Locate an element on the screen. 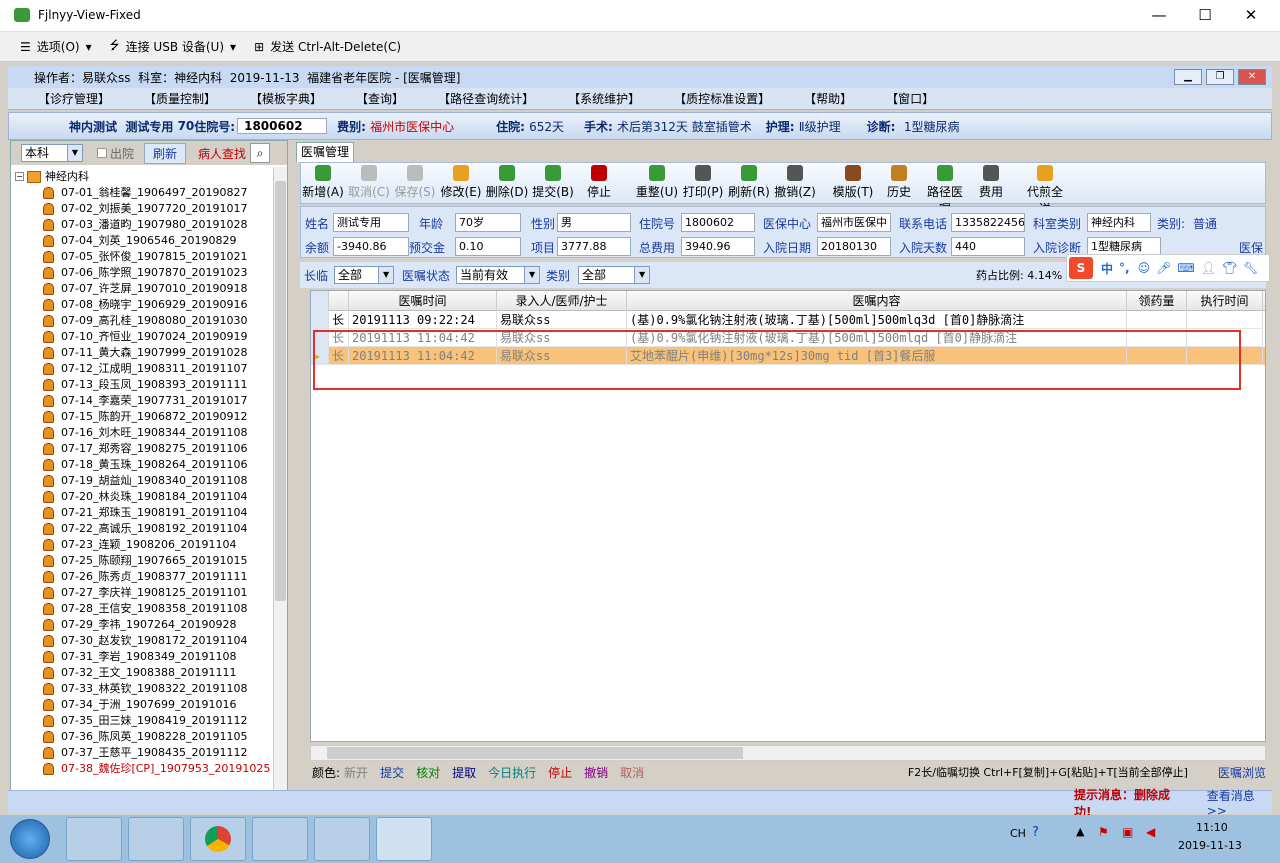  view-messages-link: 查看消息>> is located at coordinates (1239, 802).